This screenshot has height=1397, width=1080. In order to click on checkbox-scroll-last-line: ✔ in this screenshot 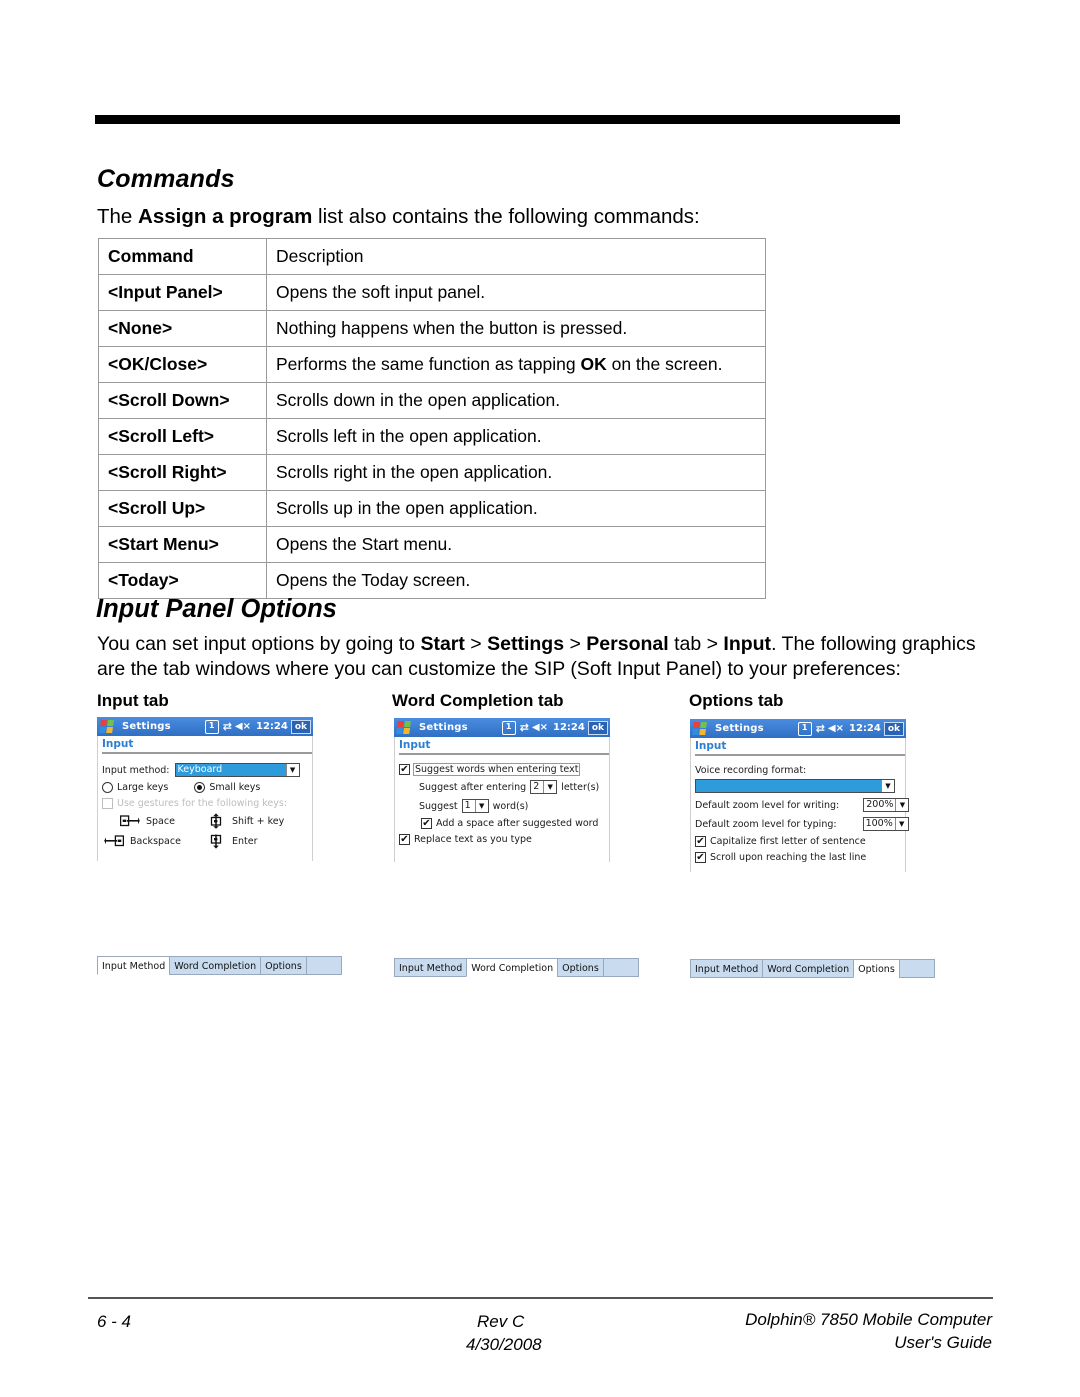, I will do `click(700, 857)`.